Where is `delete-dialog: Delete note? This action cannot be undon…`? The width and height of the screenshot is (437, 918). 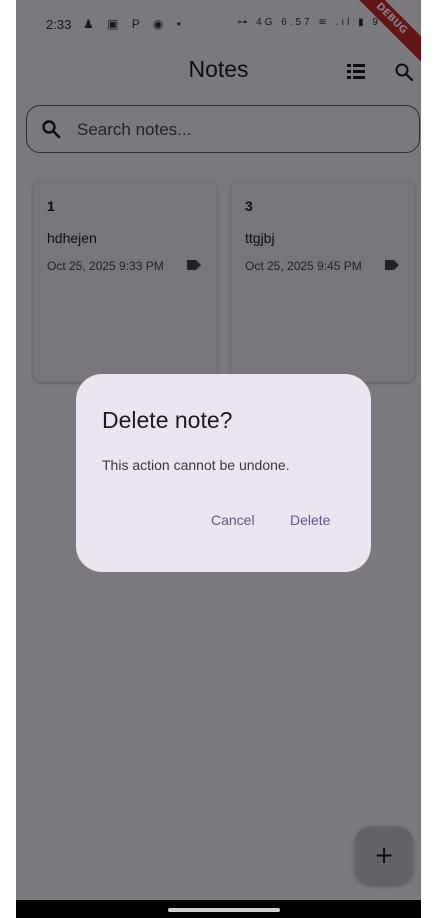
delete-dialog: Delete note? This action cannot be undon… is located at coordinates (223, 473).